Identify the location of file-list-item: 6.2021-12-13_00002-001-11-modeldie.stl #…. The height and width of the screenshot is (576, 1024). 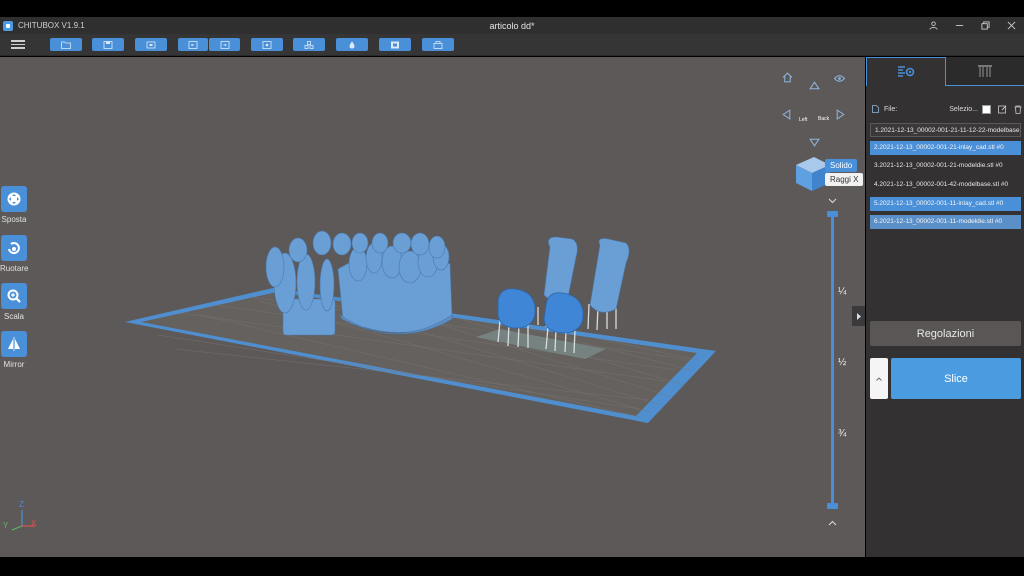
(945, 222).